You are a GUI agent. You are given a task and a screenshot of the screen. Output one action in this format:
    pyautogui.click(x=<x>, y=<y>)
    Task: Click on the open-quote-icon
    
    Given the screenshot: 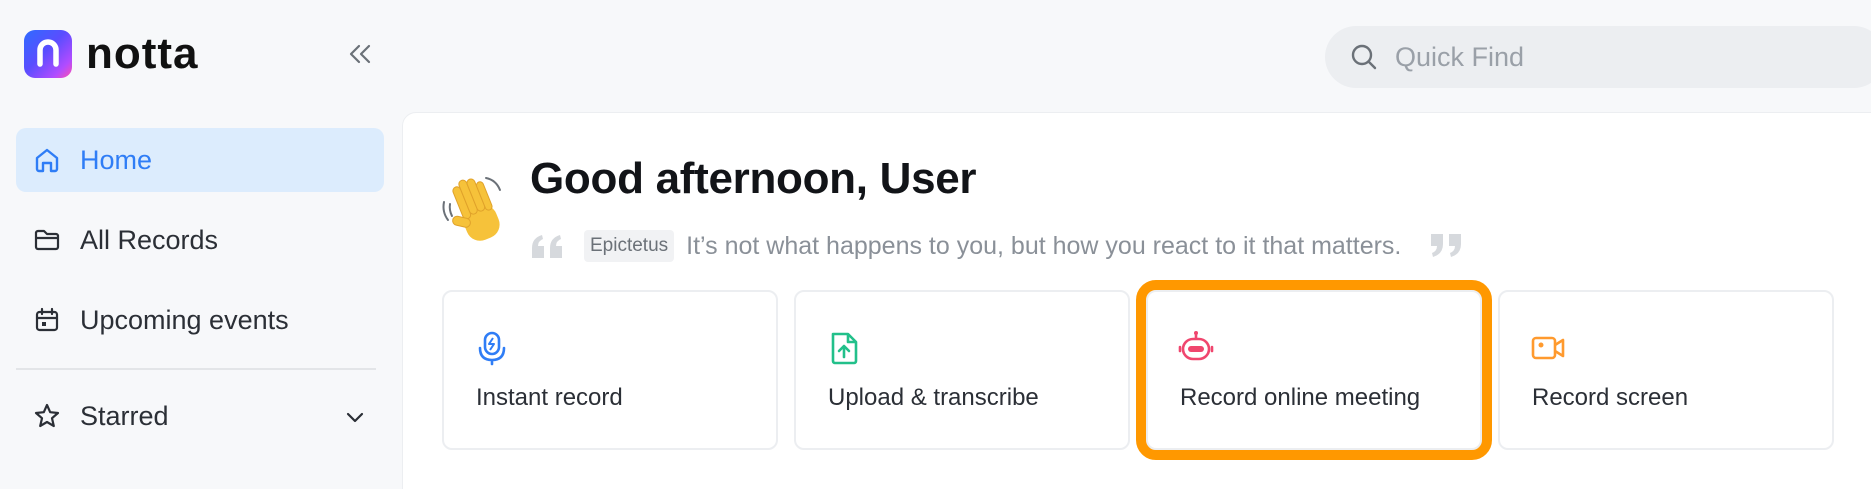 What is the action you would take?
    pyautogui.click(x=547, y=246)
    